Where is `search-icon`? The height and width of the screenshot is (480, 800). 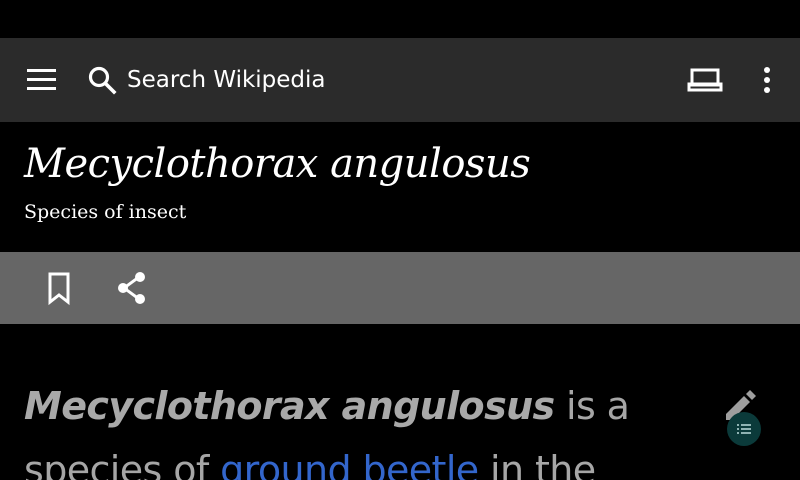
search-icon is located at coordinates (102, 80).